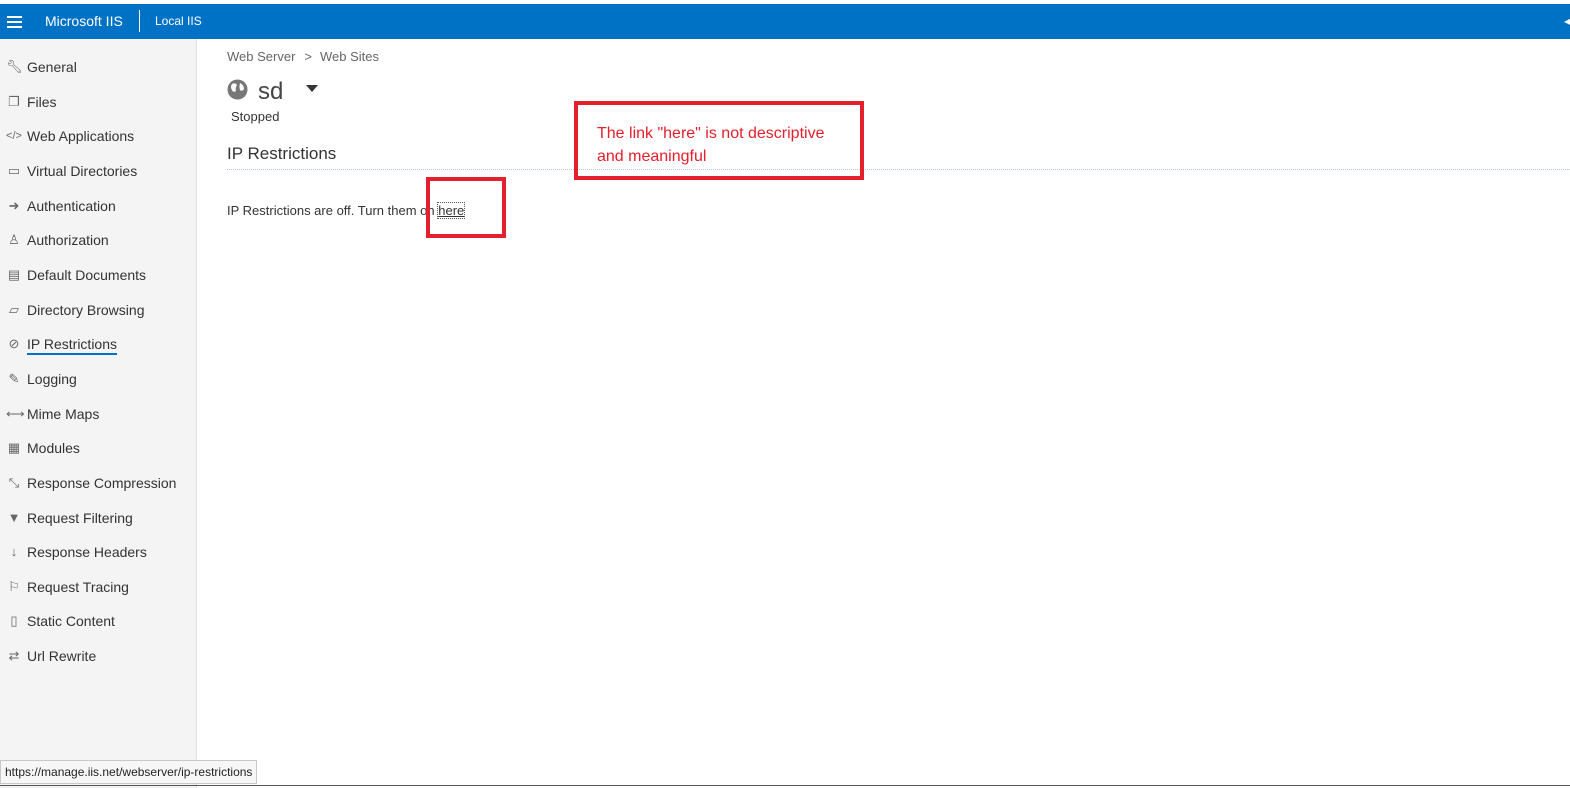 The width and height of the screenshot is (1570, 788). What do you see at coordinates (312, 88) in the screenshot?
I see `site-actions-caret-icon` at bounding box center [312, 88].